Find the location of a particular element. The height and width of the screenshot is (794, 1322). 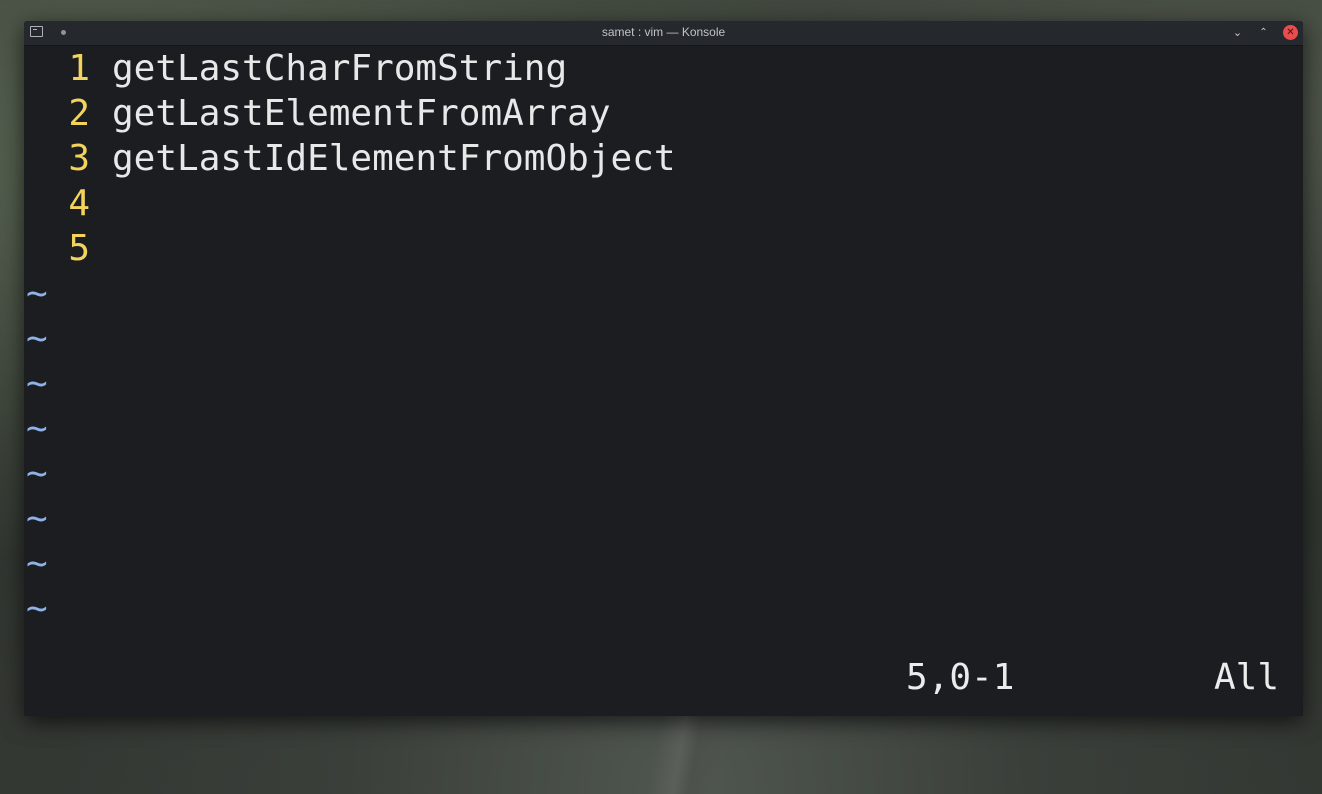

line-text: getLastIdElementFromObject is located at coordinates (394, 158).